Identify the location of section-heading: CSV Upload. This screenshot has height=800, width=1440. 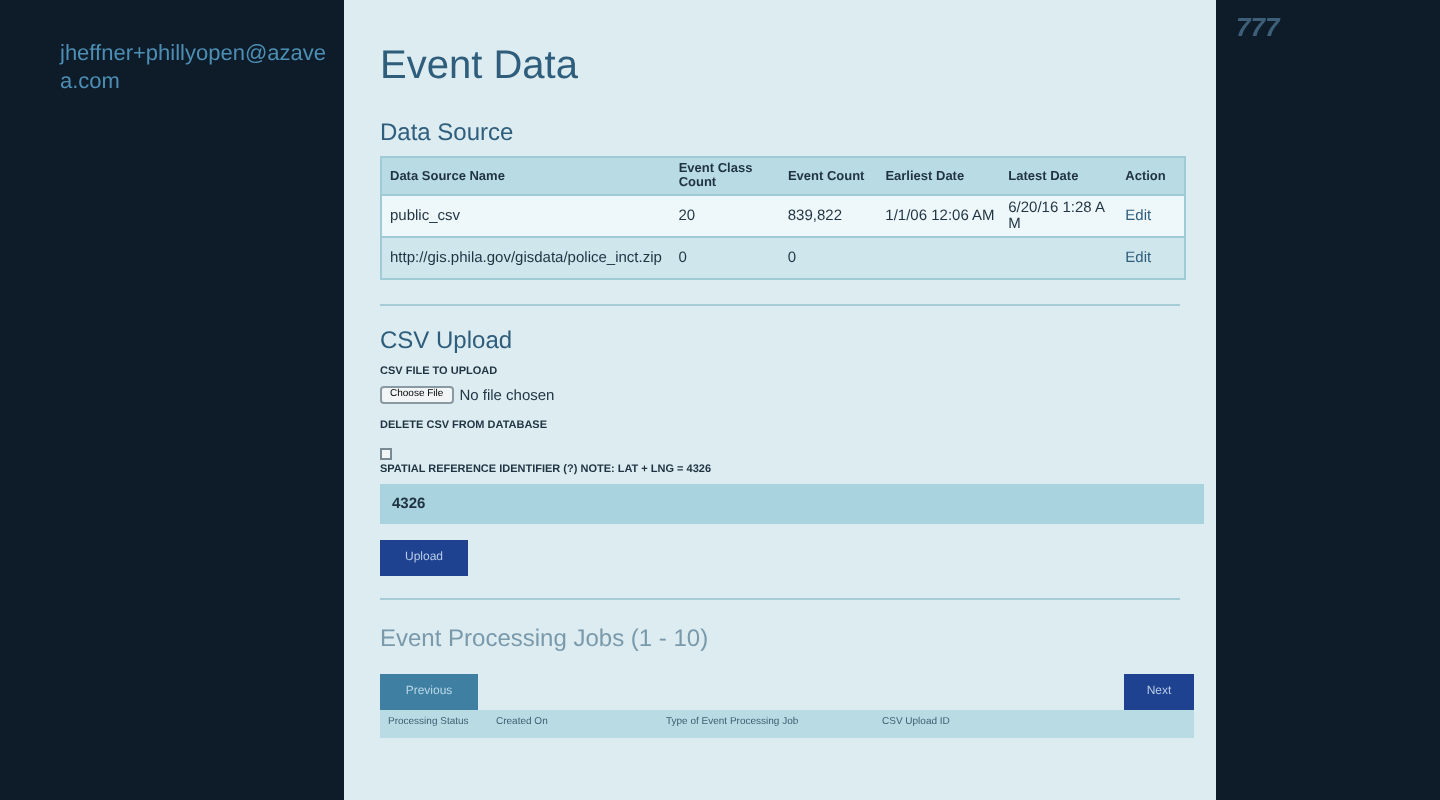
(447, 340).